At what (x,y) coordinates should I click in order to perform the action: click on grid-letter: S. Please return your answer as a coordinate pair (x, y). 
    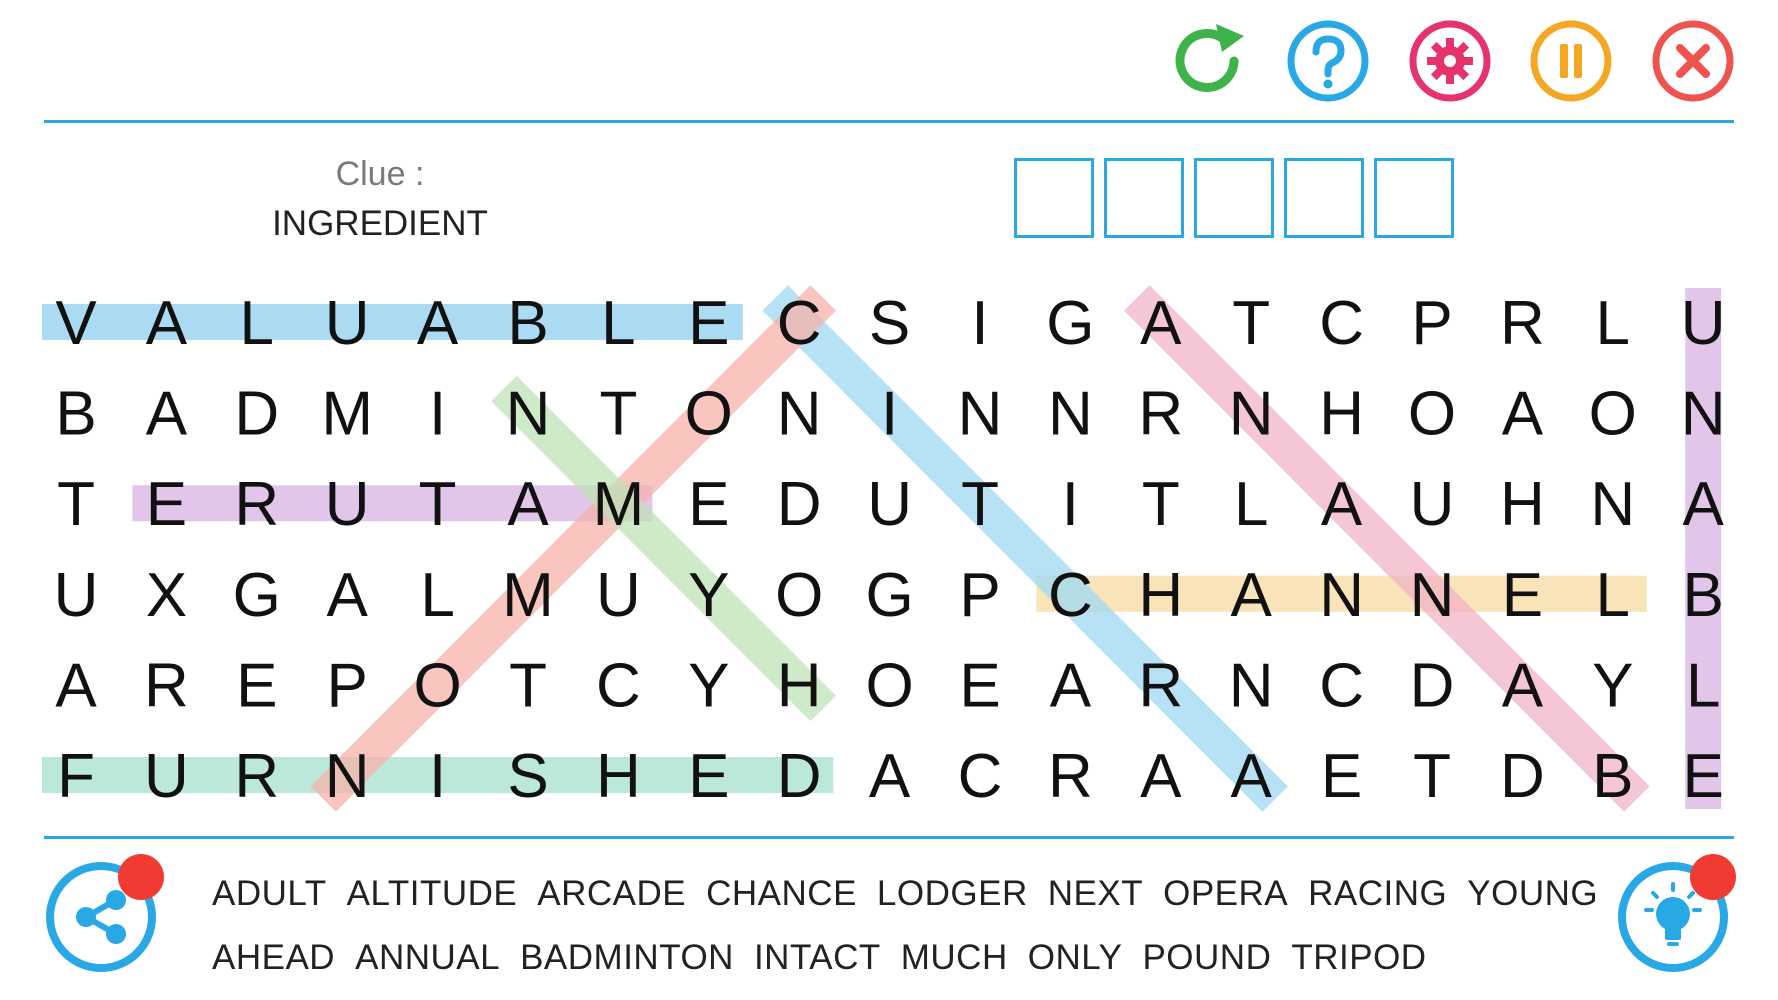
    Looking at the image, I should click on (889, 323).